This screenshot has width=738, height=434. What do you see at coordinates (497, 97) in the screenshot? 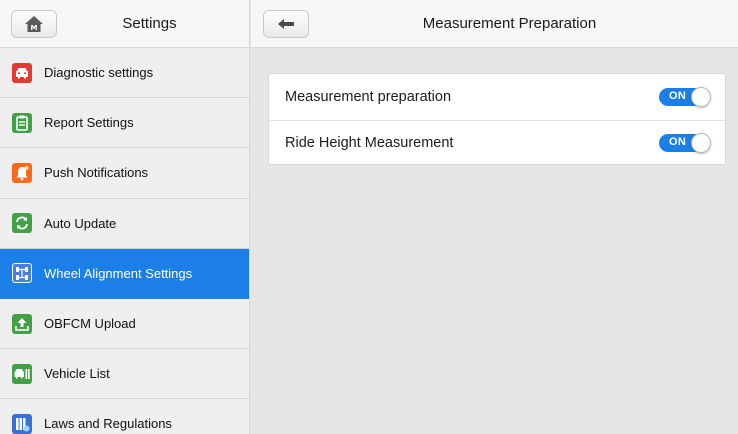
I see `setting-row-measurement-preparation: Measurement preparation ON` at bounding box center [497, 97].